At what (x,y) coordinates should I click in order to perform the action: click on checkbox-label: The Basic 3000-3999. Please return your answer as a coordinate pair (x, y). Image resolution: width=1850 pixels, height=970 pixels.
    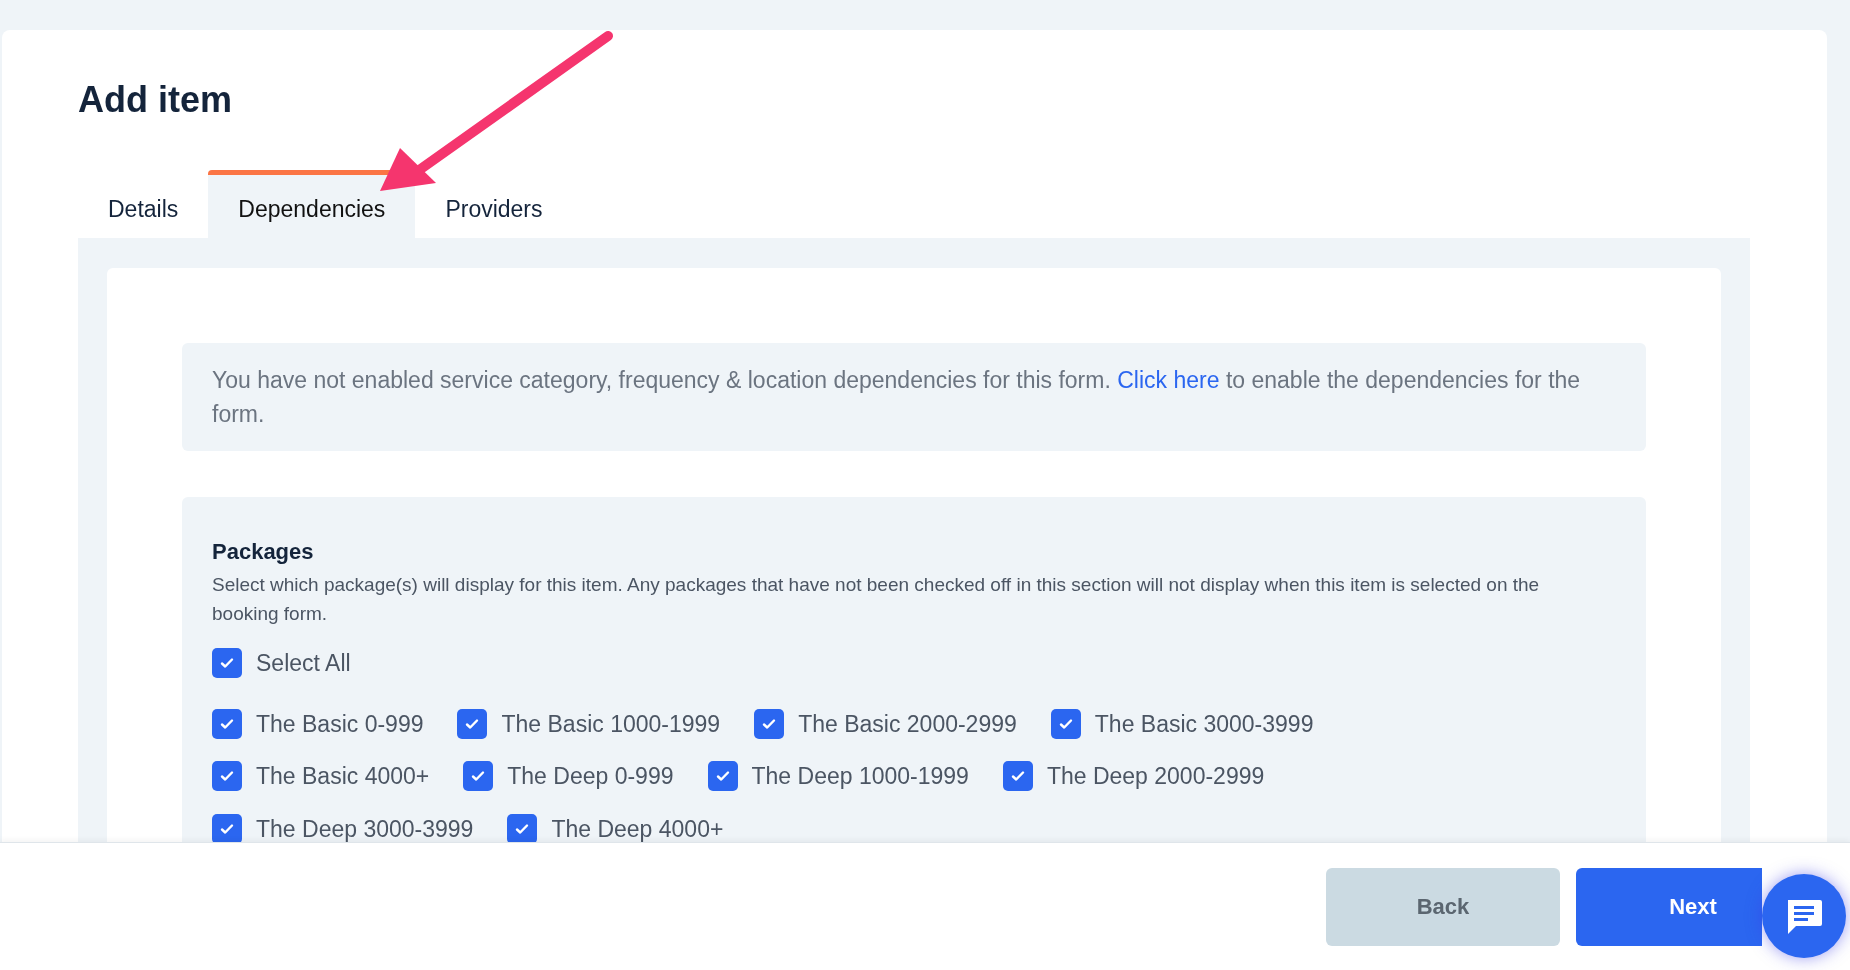
    Looking at the image, I should click on (1204, 724).